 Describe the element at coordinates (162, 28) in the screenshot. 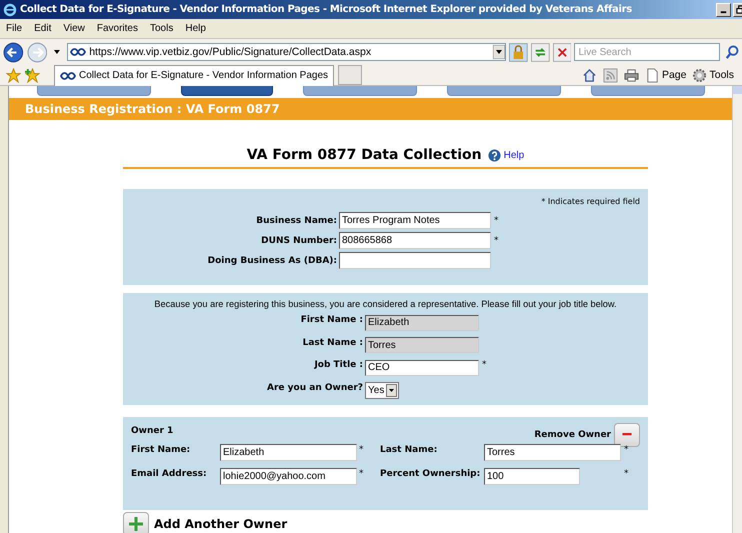

I see `menu-item: Tools` at that location.